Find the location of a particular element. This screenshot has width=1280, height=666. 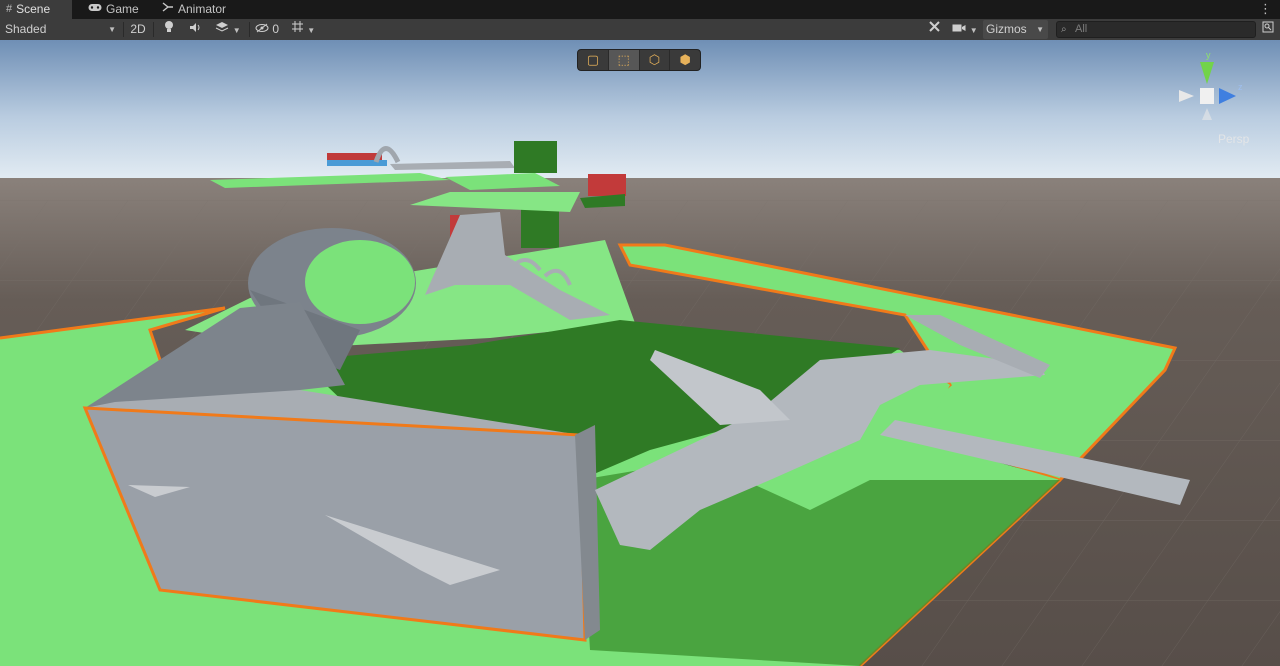

x-axis-cone is located at coordinates (1186, 96).